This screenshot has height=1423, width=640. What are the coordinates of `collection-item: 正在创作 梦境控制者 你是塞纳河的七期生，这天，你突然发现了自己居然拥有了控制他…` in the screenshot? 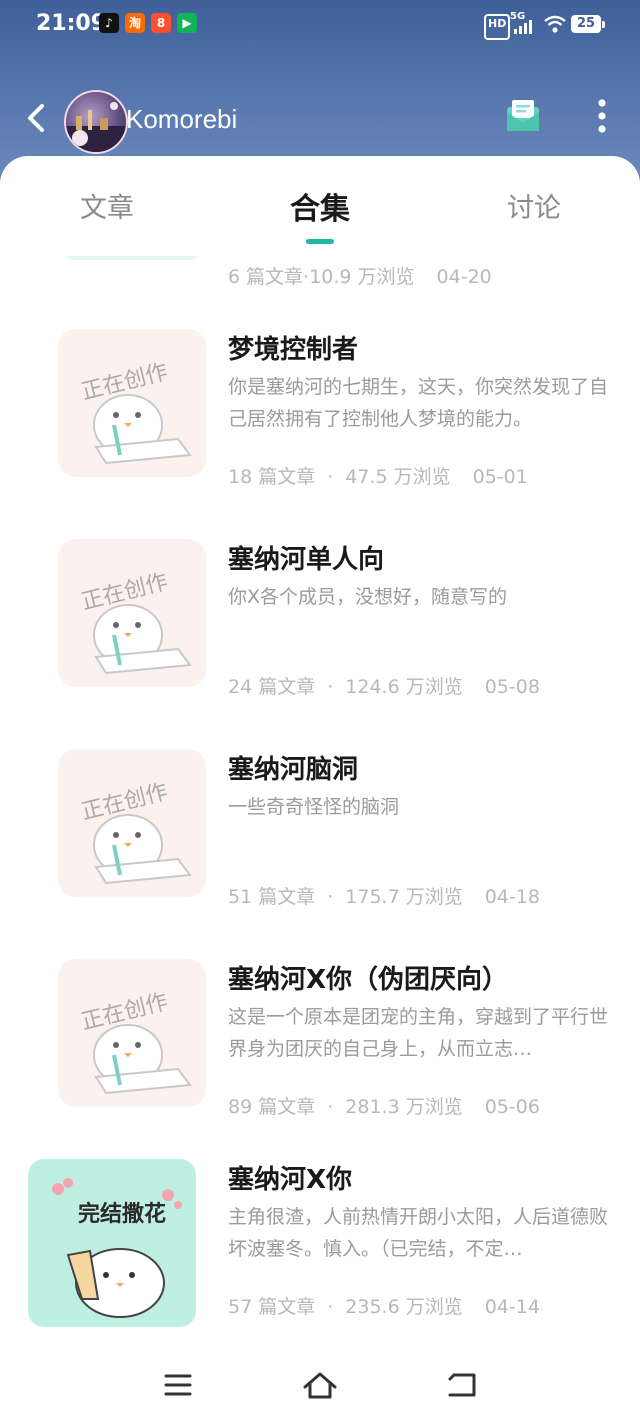 It's located at (320, 434).